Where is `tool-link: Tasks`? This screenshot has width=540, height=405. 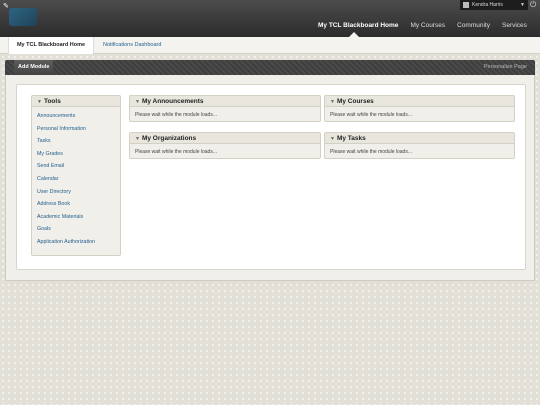 tool-link: Tasks is located at coordinates (78, 141).